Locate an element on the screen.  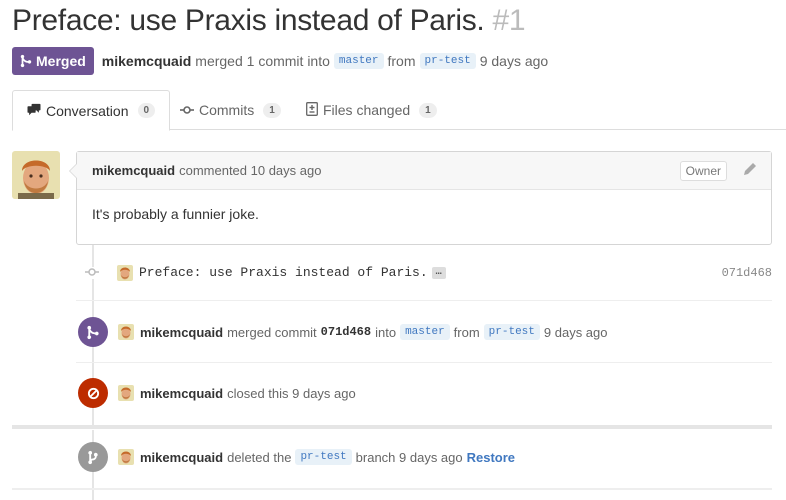
commit-sha: 071d468 is located at coordinates (747, 273).